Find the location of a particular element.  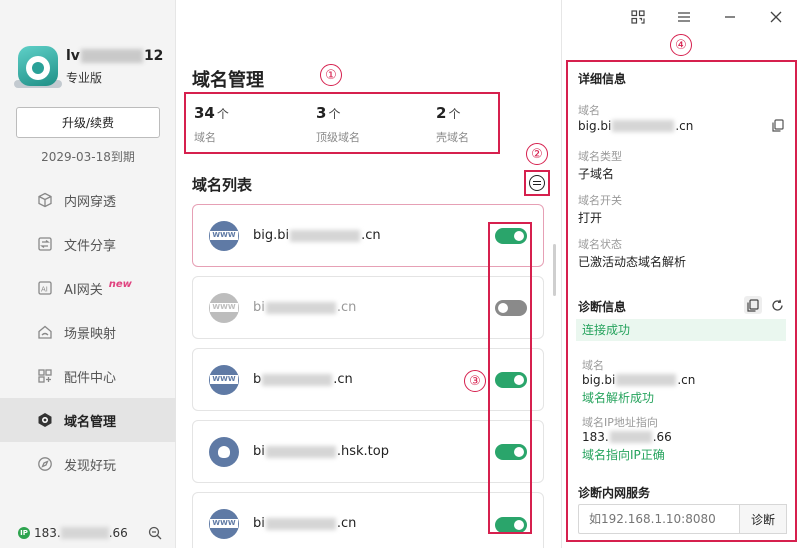

new-badge: new is located at coordinates (120, 284).